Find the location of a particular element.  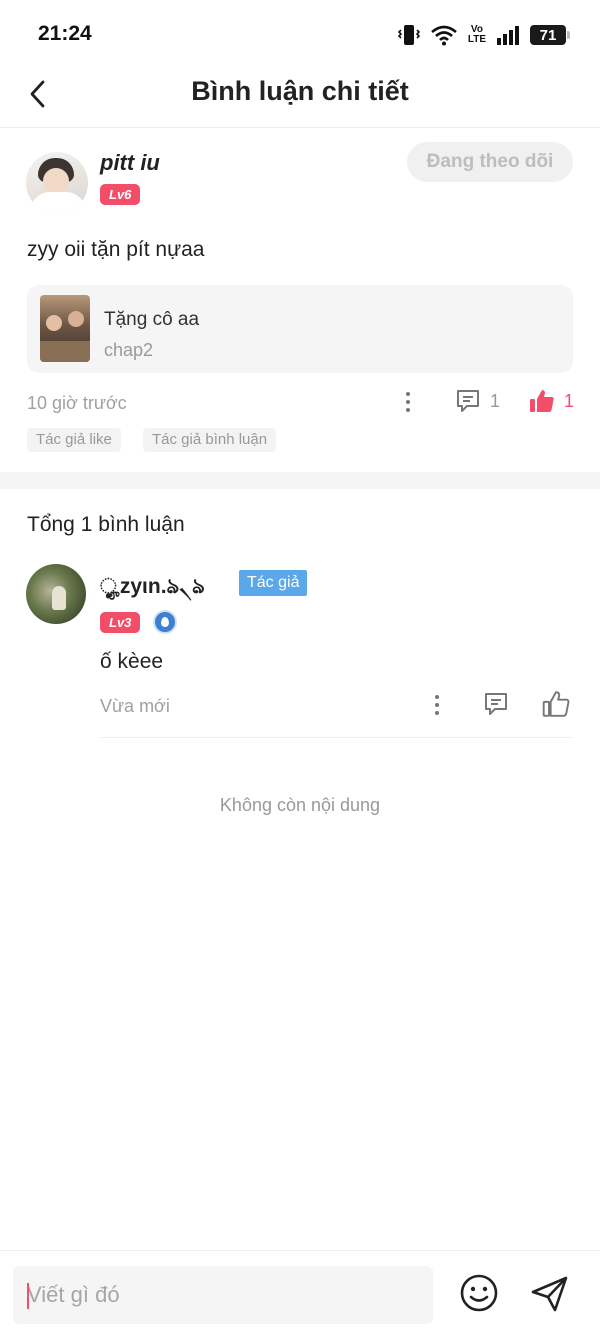

comment-input-placeholder: Viết gì đó is located at coordinates (73, 1294).